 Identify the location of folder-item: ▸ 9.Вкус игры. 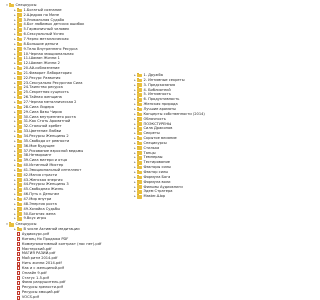
(29, 218).